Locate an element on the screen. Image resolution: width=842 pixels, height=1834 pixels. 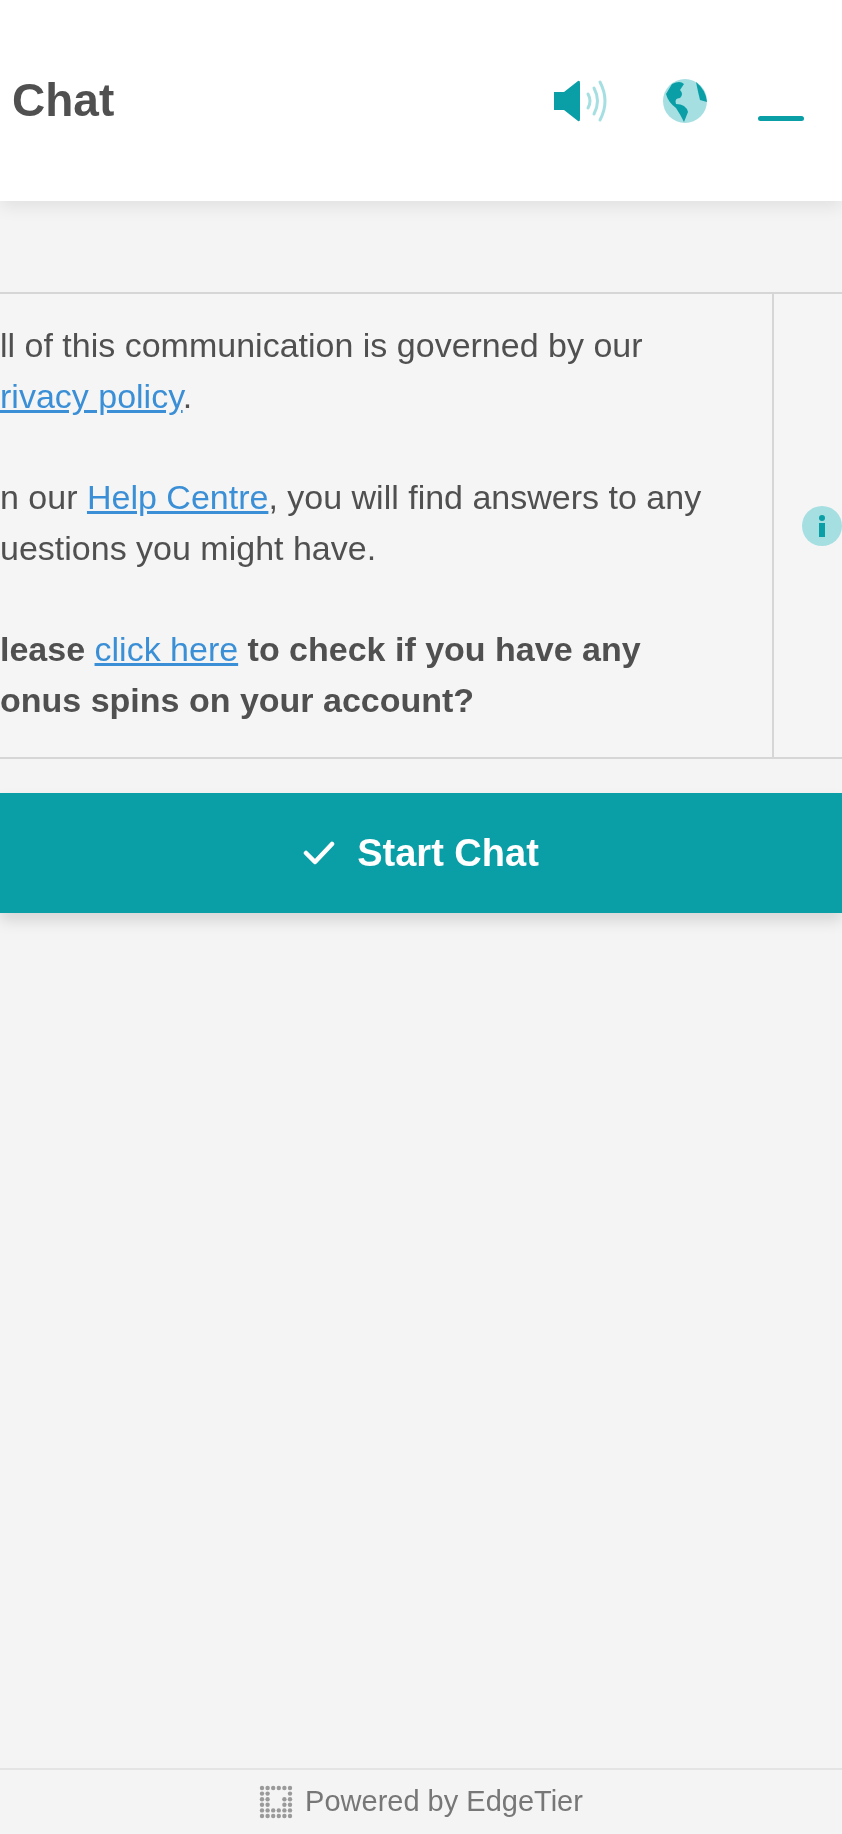
globe-icon is located at coordinates (685, 100).